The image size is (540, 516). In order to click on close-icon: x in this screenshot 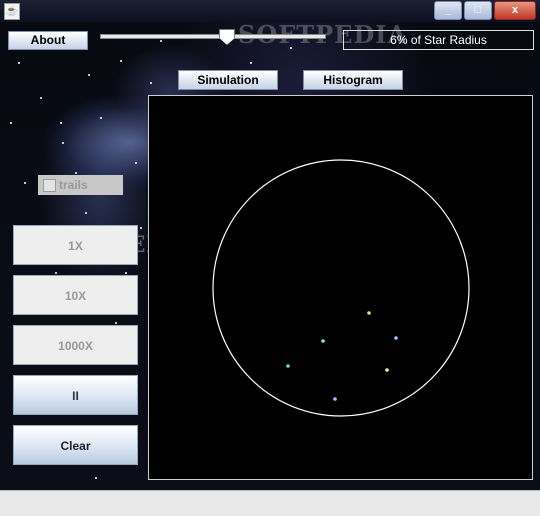, I will do `click(515, 10)`.